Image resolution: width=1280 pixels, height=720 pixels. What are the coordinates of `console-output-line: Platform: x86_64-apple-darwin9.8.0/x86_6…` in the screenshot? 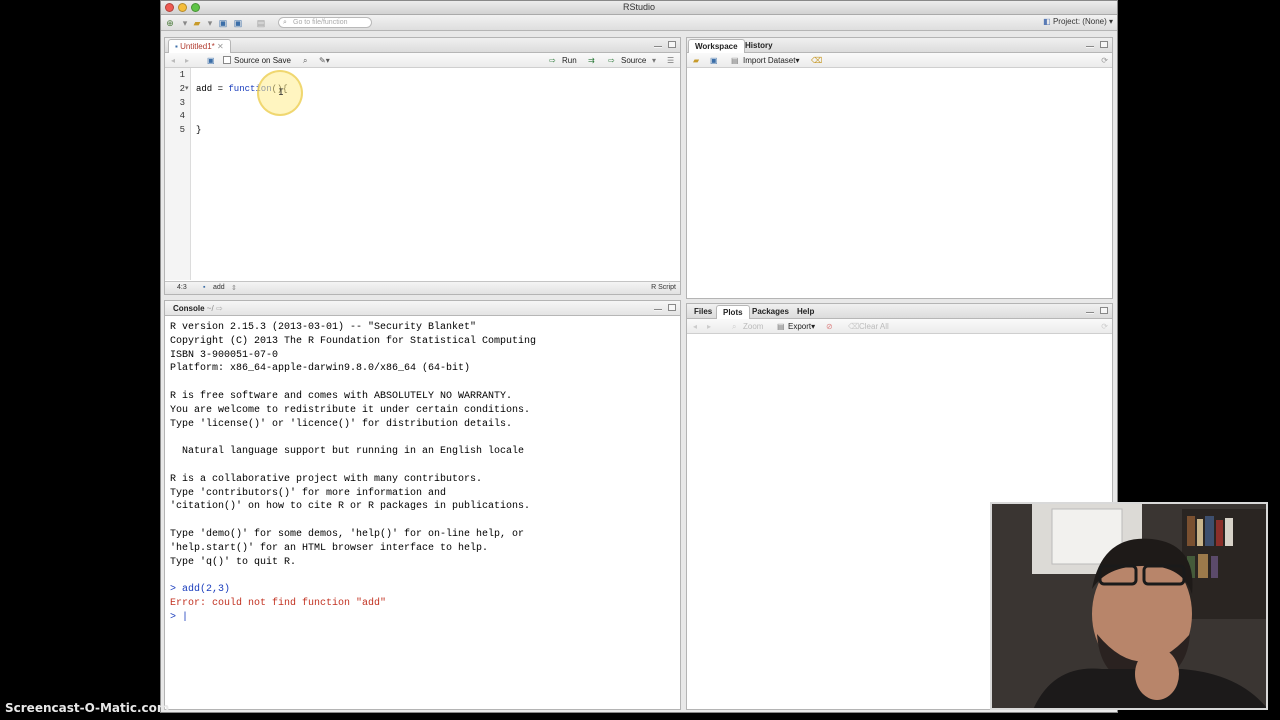 It's located at (320, 369).